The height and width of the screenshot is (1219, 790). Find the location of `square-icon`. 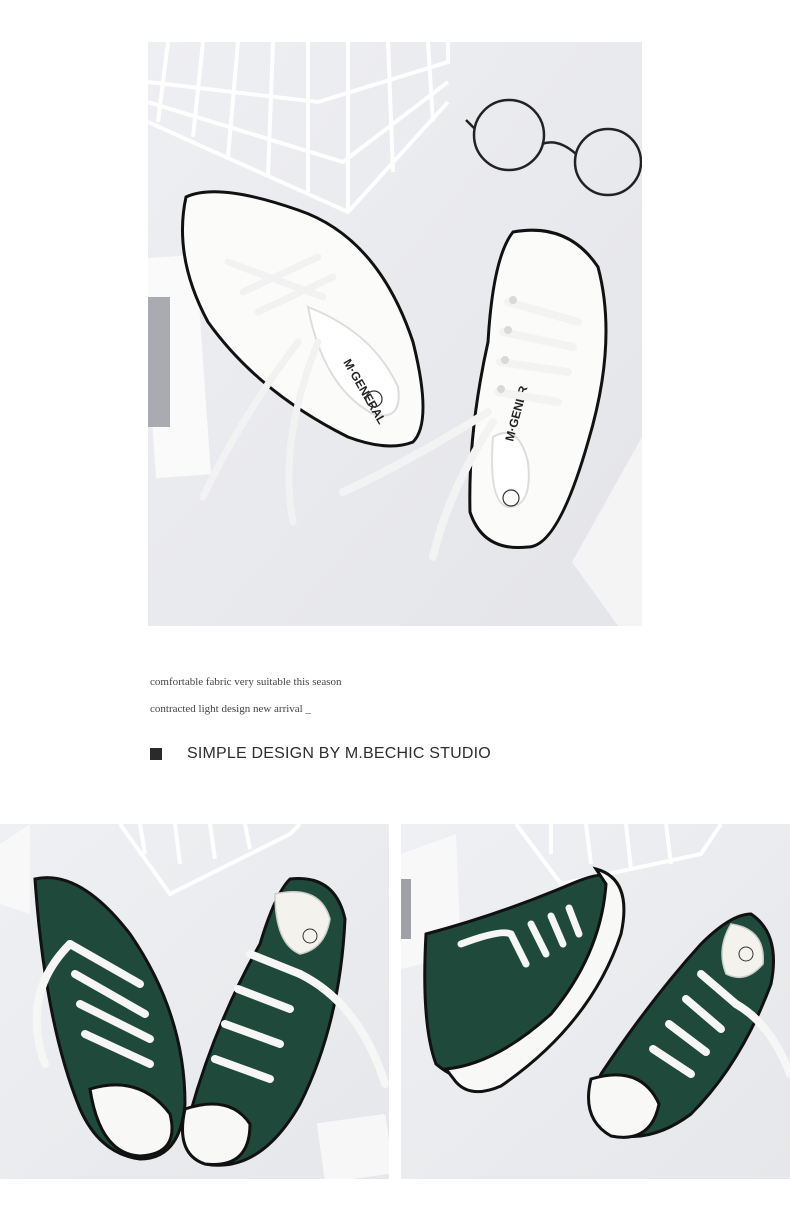

square-icon is located at coordinates (156, 754).